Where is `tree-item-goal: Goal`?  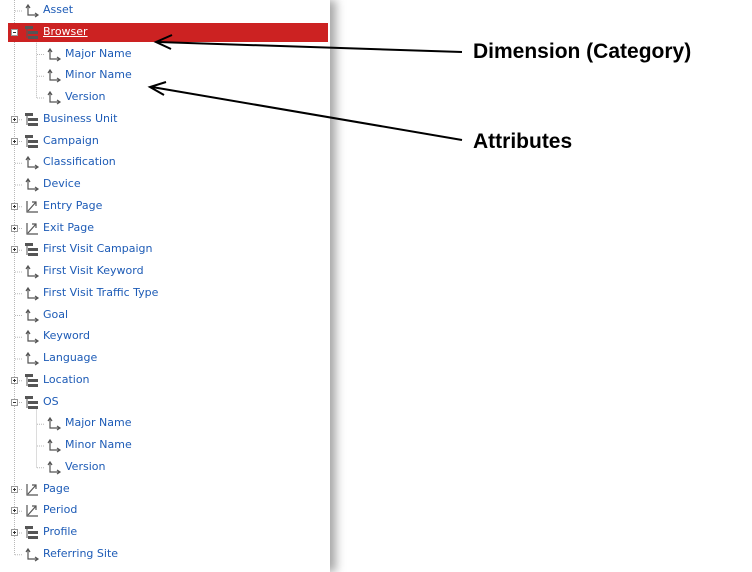
tree-item-goal: Goal is located at coordinates (165, 315).